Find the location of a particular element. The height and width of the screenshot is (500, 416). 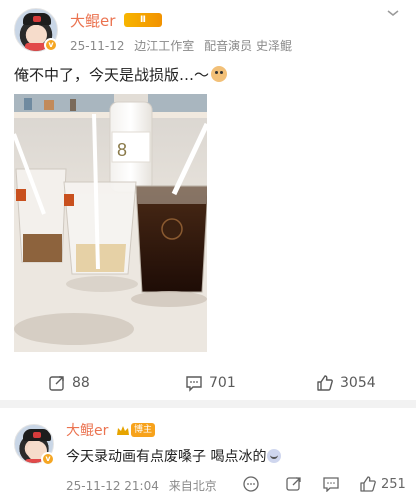

comment-reply-button is located at coordinates (331, 484).